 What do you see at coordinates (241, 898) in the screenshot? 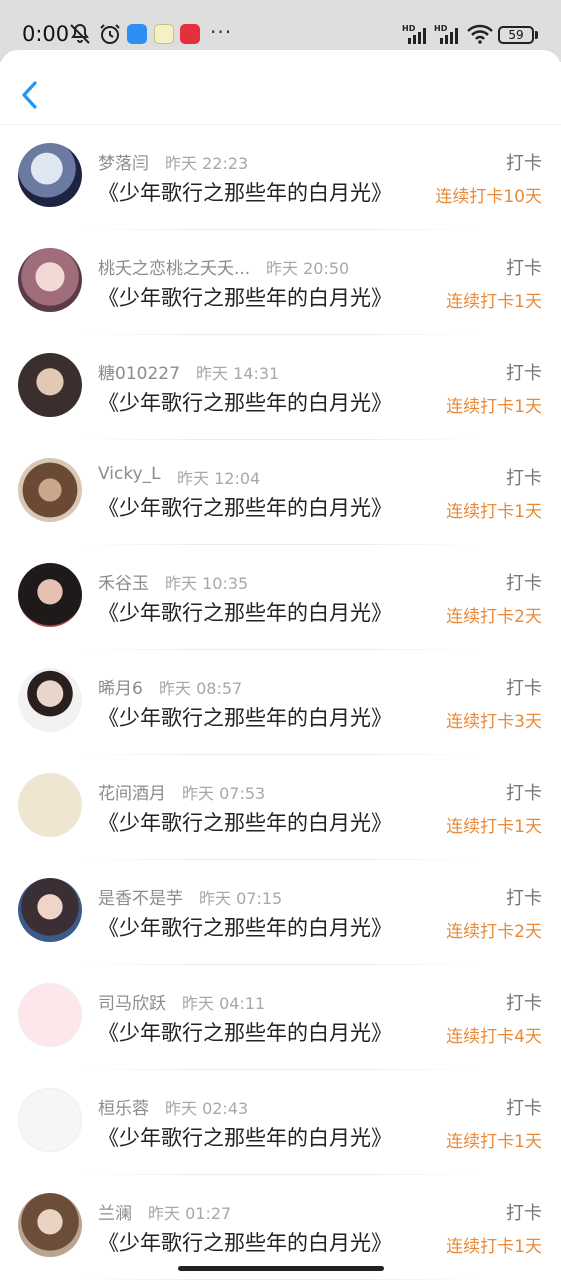
I see `checkin-time: 昨天 07:15` at bounding box center [241, 898].